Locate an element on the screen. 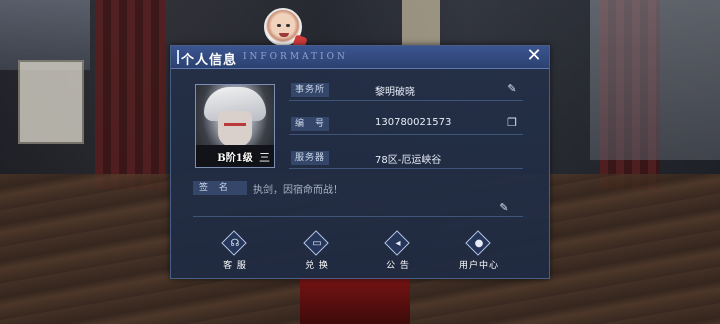  user-center-button: ● 用户中心 is located at coordinates (479, 251).